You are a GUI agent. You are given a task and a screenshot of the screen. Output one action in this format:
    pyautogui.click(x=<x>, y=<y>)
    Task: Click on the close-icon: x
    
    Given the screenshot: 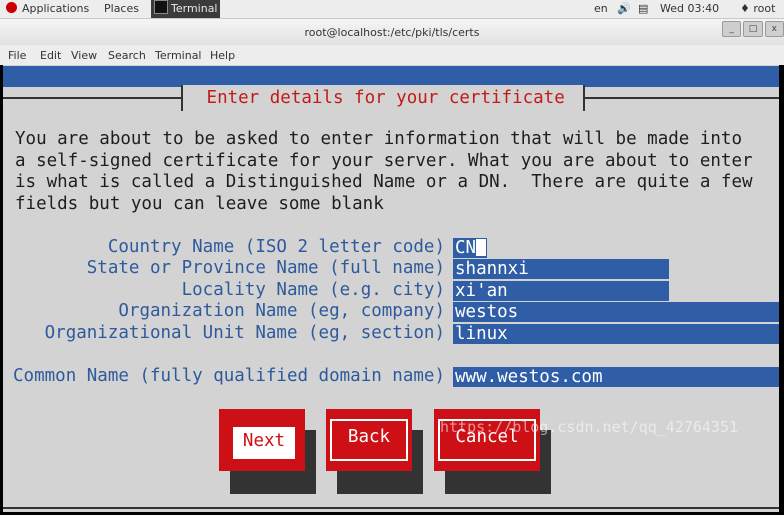 What is the action you would take?
    pyautogui.click(x=774, y=29)
    